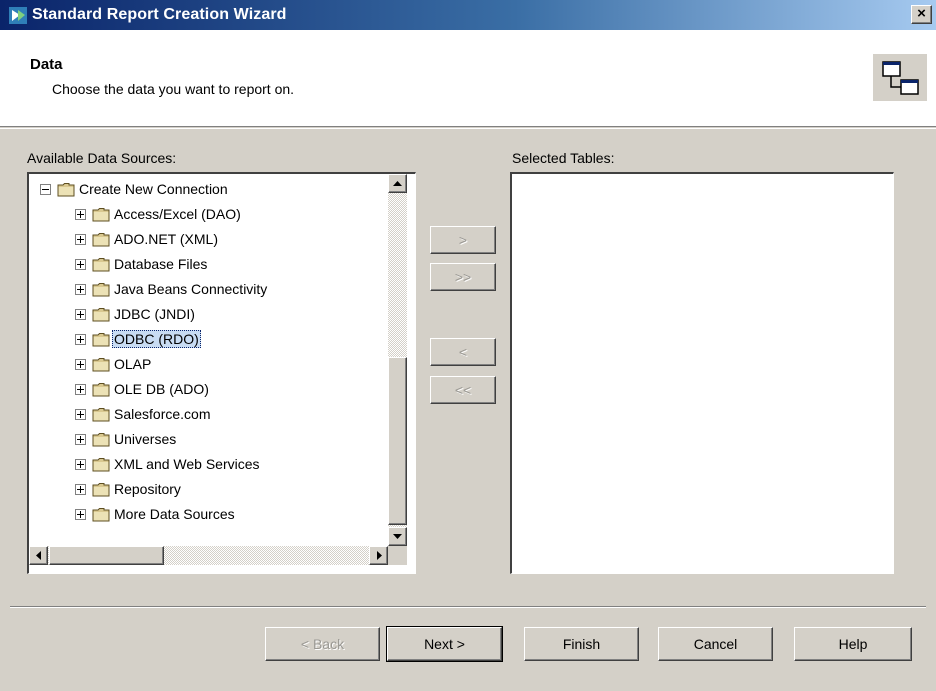  I want to click on tree-item-label: XML and Web Services, so click(187, 464).